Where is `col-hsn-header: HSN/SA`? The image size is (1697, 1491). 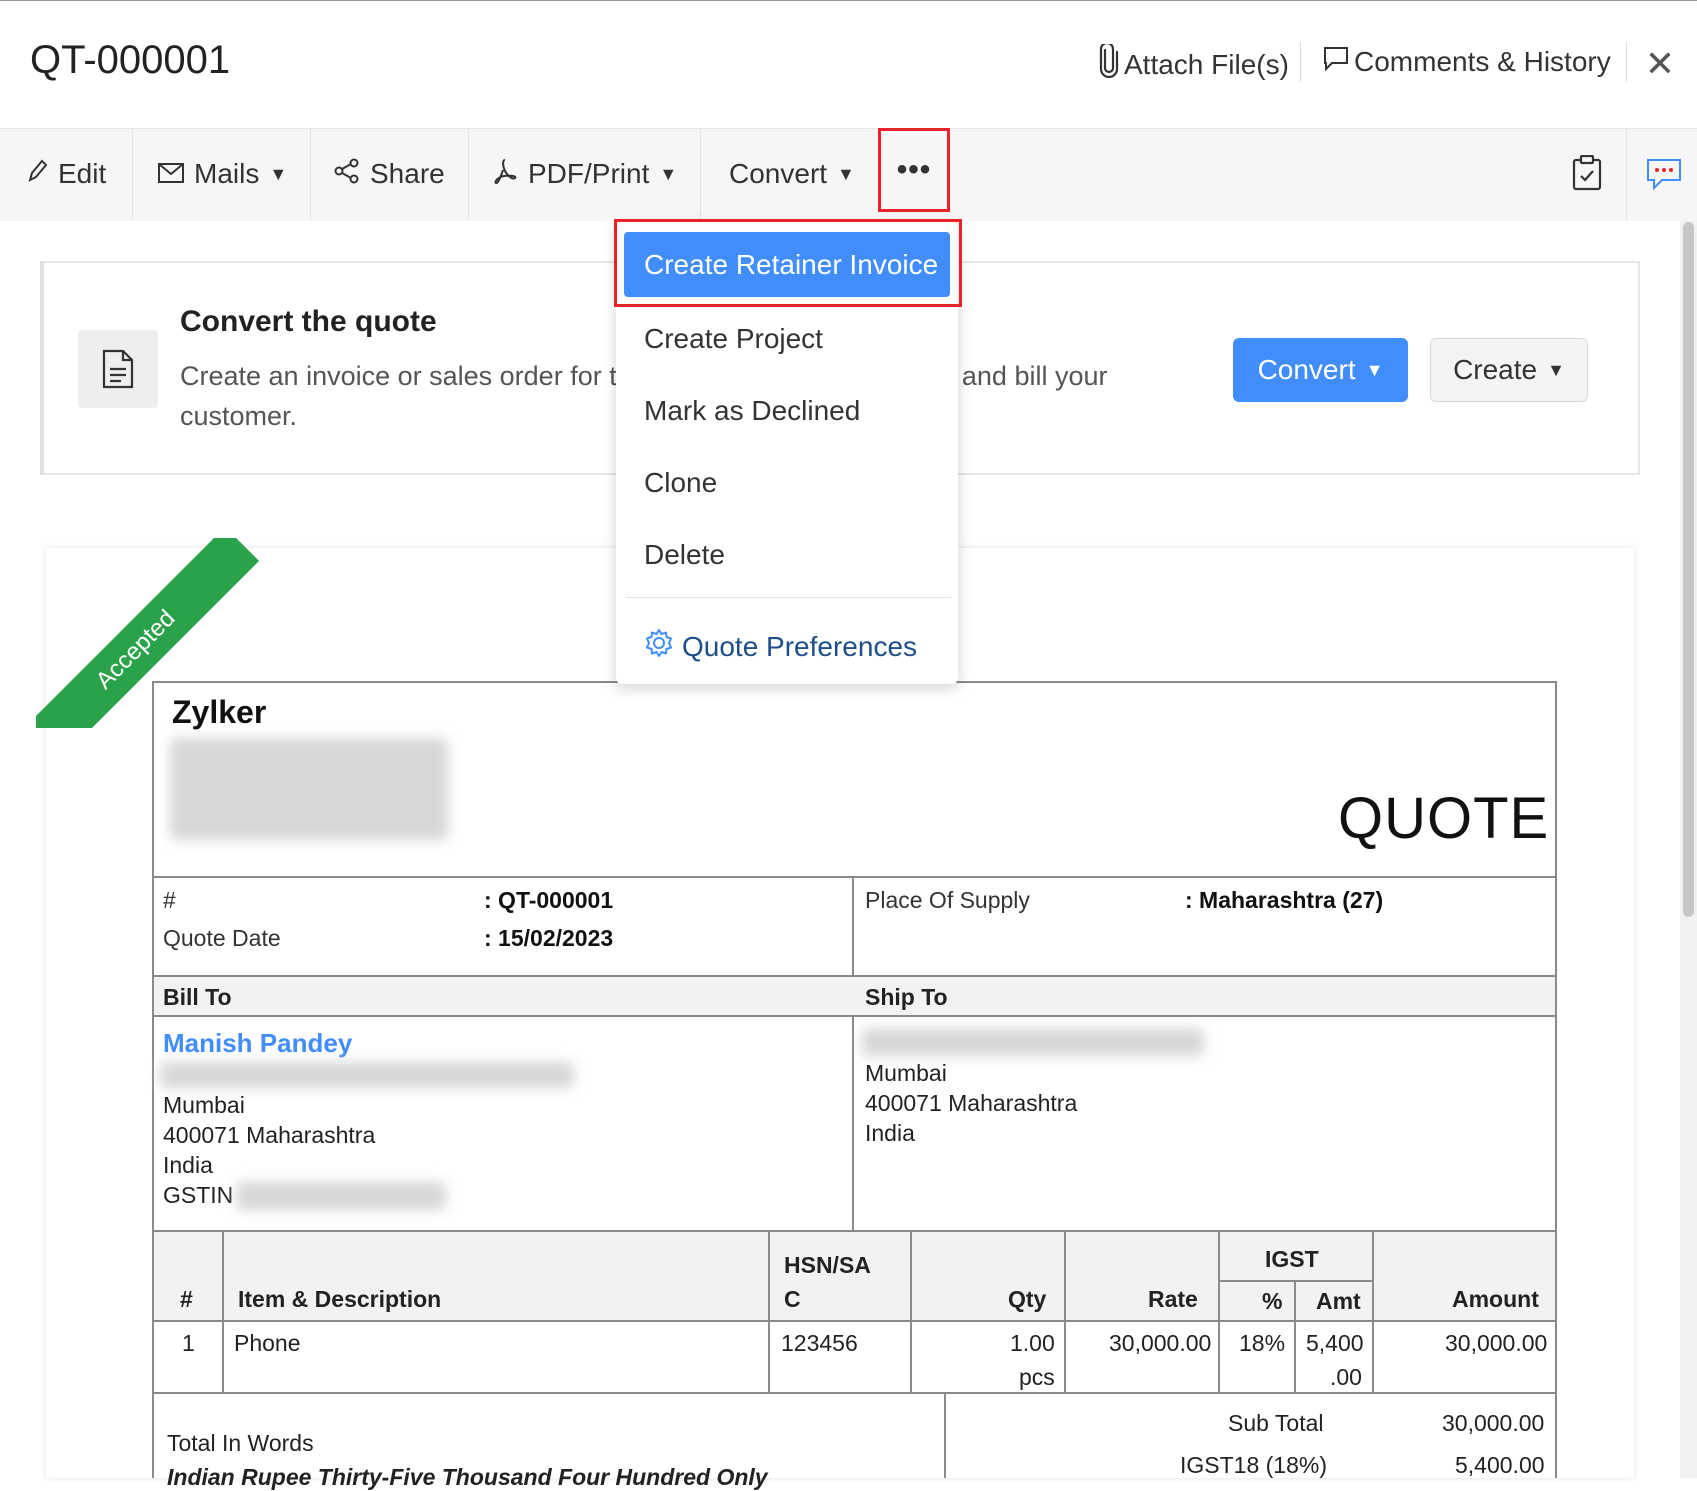 col-hsn-header: HSN/SA is located at coordinates (827, 1265).